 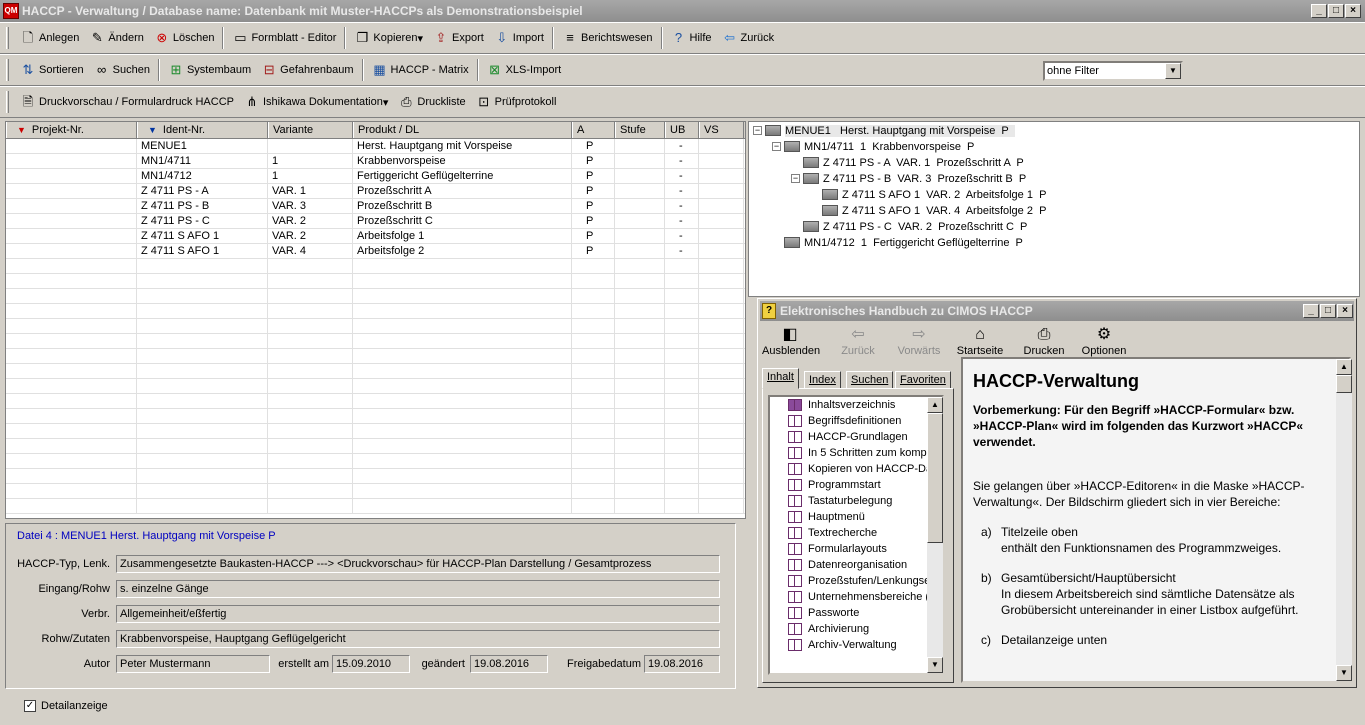 What do you see at coordinates (375, 161) in the screenshot?
I see `table-row: MN1/4711 1 Krabbenvorspeise P -` at bounding box center [375, 161].